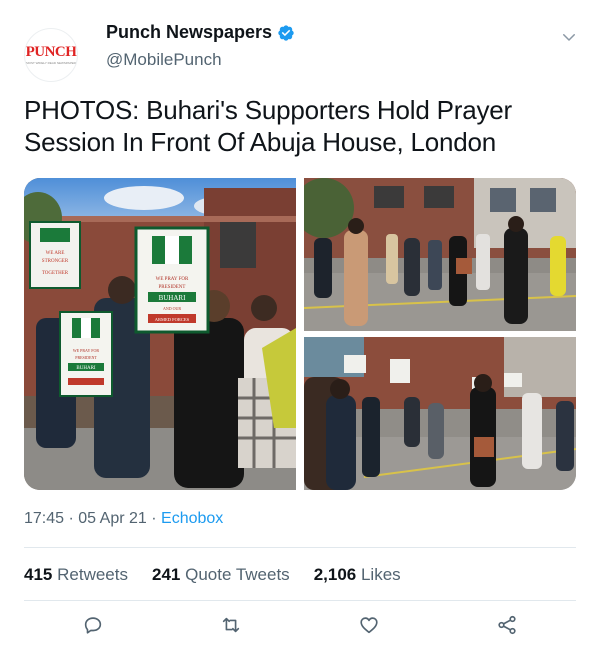  Describe the element at coordinates (166, 574) in the screenshot. I see `quote-tweets-count: 241` at that location.